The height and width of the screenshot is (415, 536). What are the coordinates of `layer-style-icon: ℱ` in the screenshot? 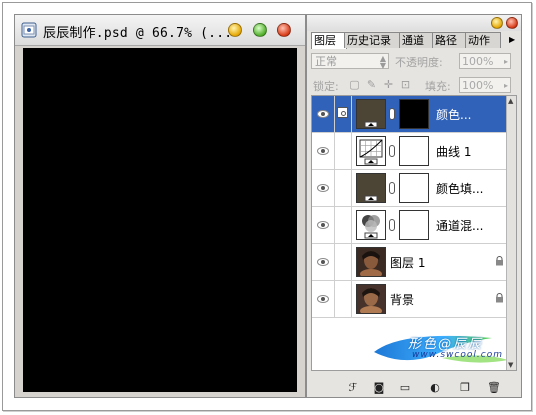 It's located at (353, 388).